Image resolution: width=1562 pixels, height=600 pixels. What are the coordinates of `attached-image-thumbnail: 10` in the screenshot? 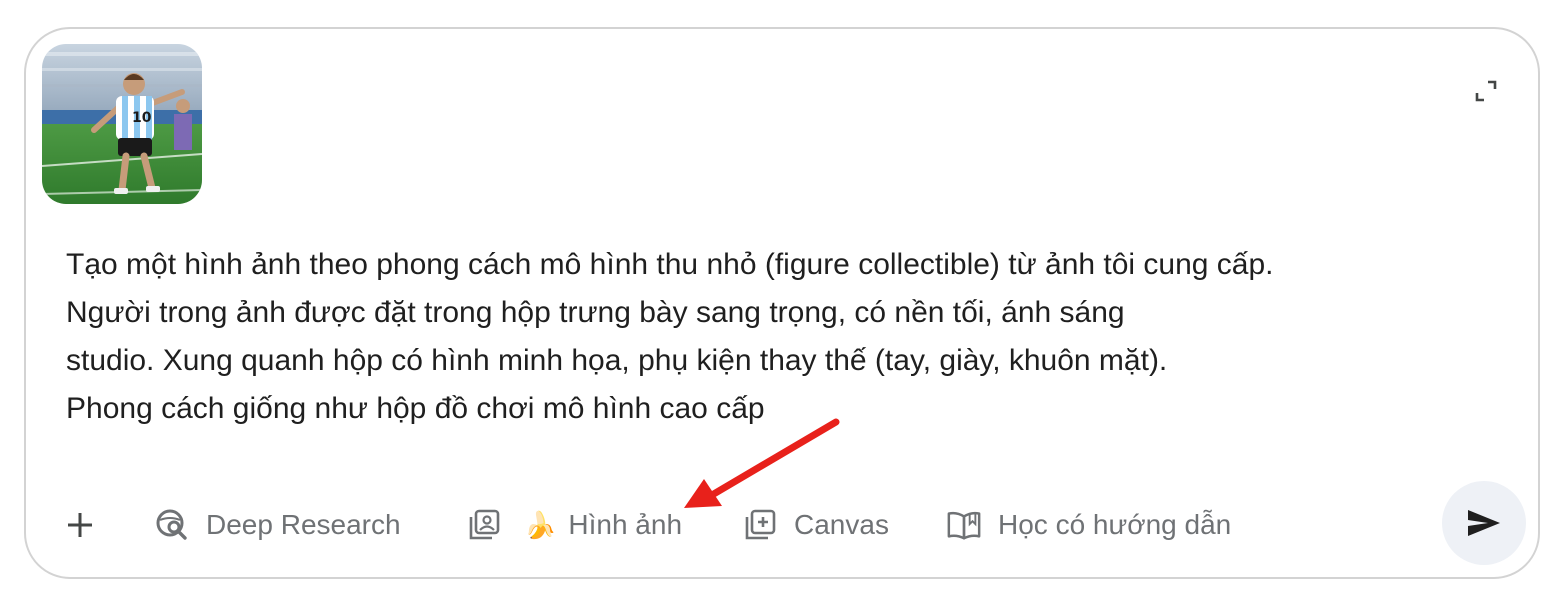 It's located at (122, 124).